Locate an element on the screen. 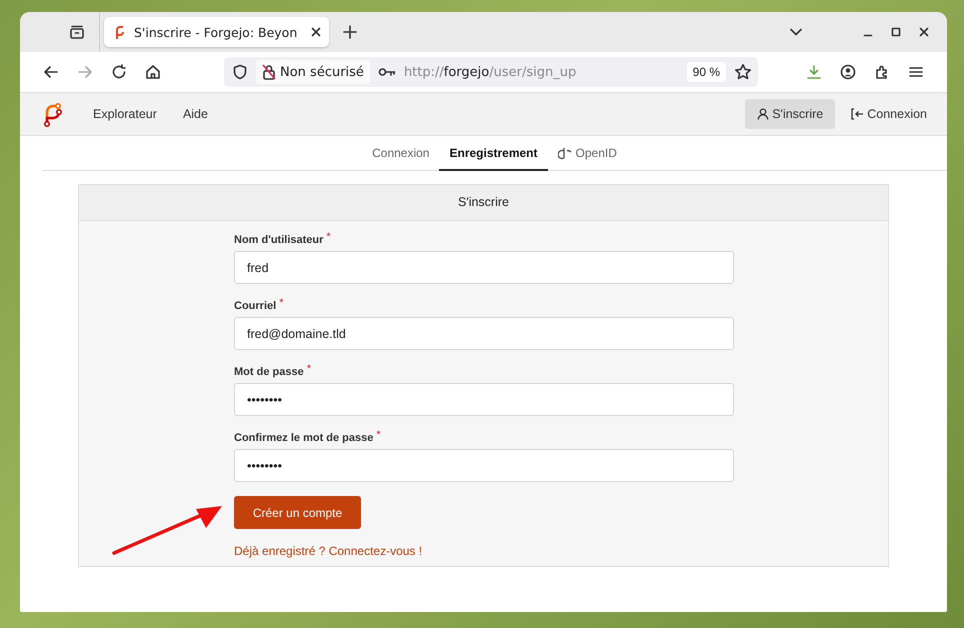 The height and width of the screenshot is (628, 964). sign-in-link: Déjà enregistré ? Connectez-vous ! is located at coordinates (328, 551).